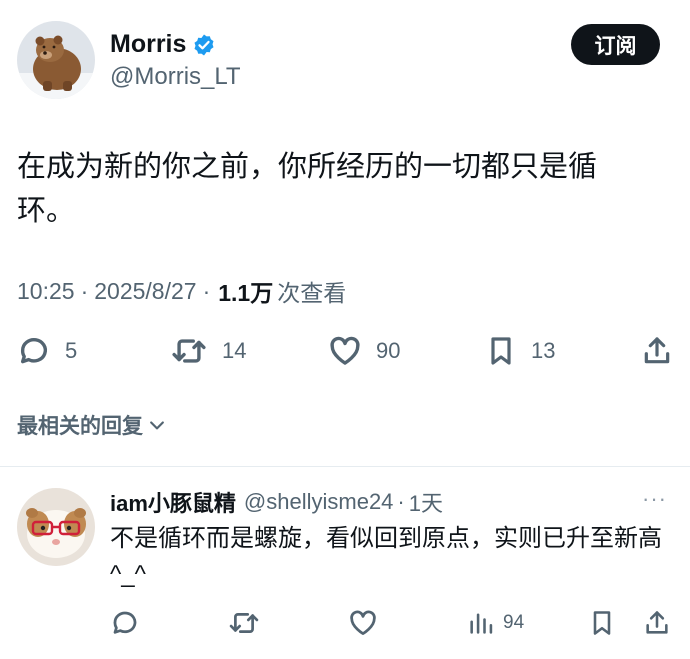 This screenshot has width=690, height=659. I want to click on reply-retweet-button, so click(244, 623).